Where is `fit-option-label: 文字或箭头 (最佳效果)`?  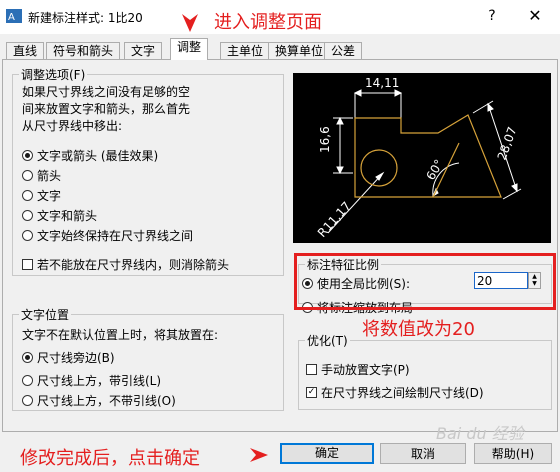 fit-option-label: 文字或箭头 (最佳效果) is located at coordinates (98, 156).